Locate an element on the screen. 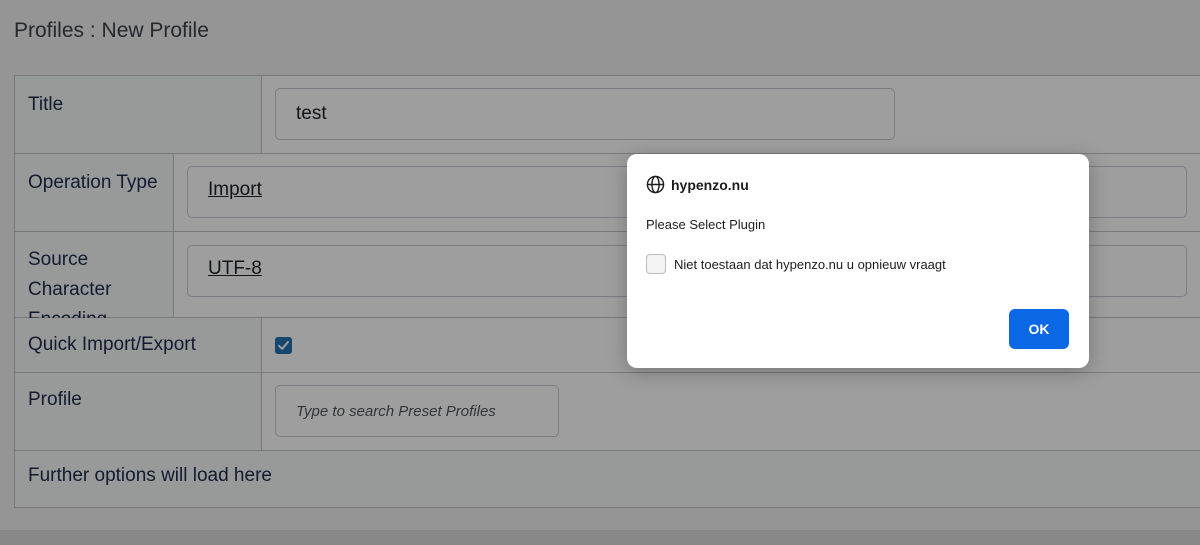  dialog-header: hypenzo.nu is located at coordinates (697, 184).